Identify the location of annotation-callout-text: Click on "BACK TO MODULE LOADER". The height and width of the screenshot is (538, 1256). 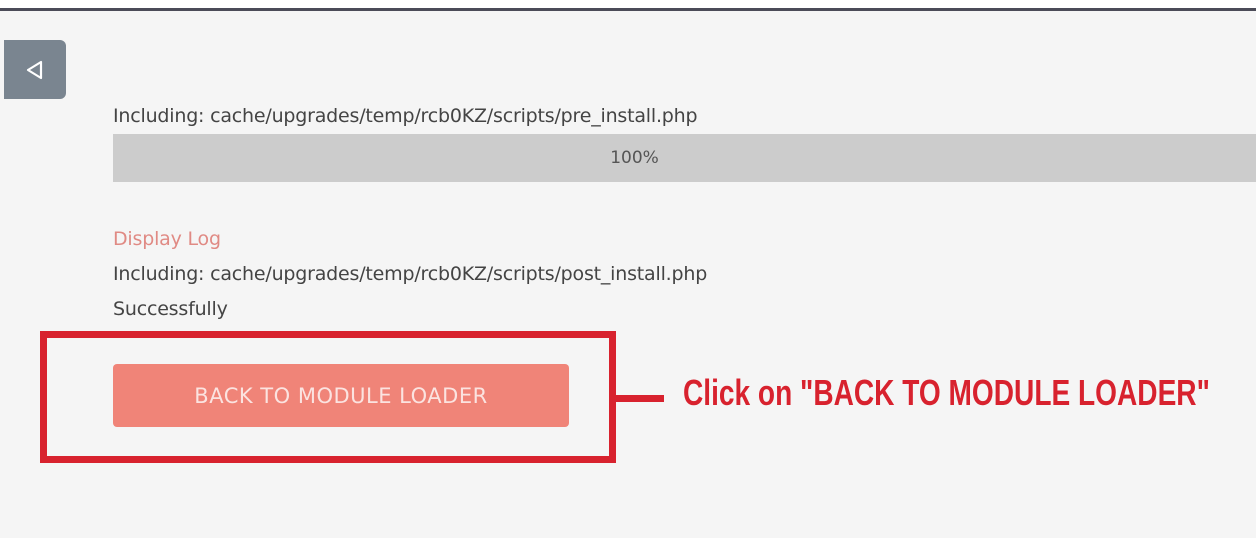
(946, 392).